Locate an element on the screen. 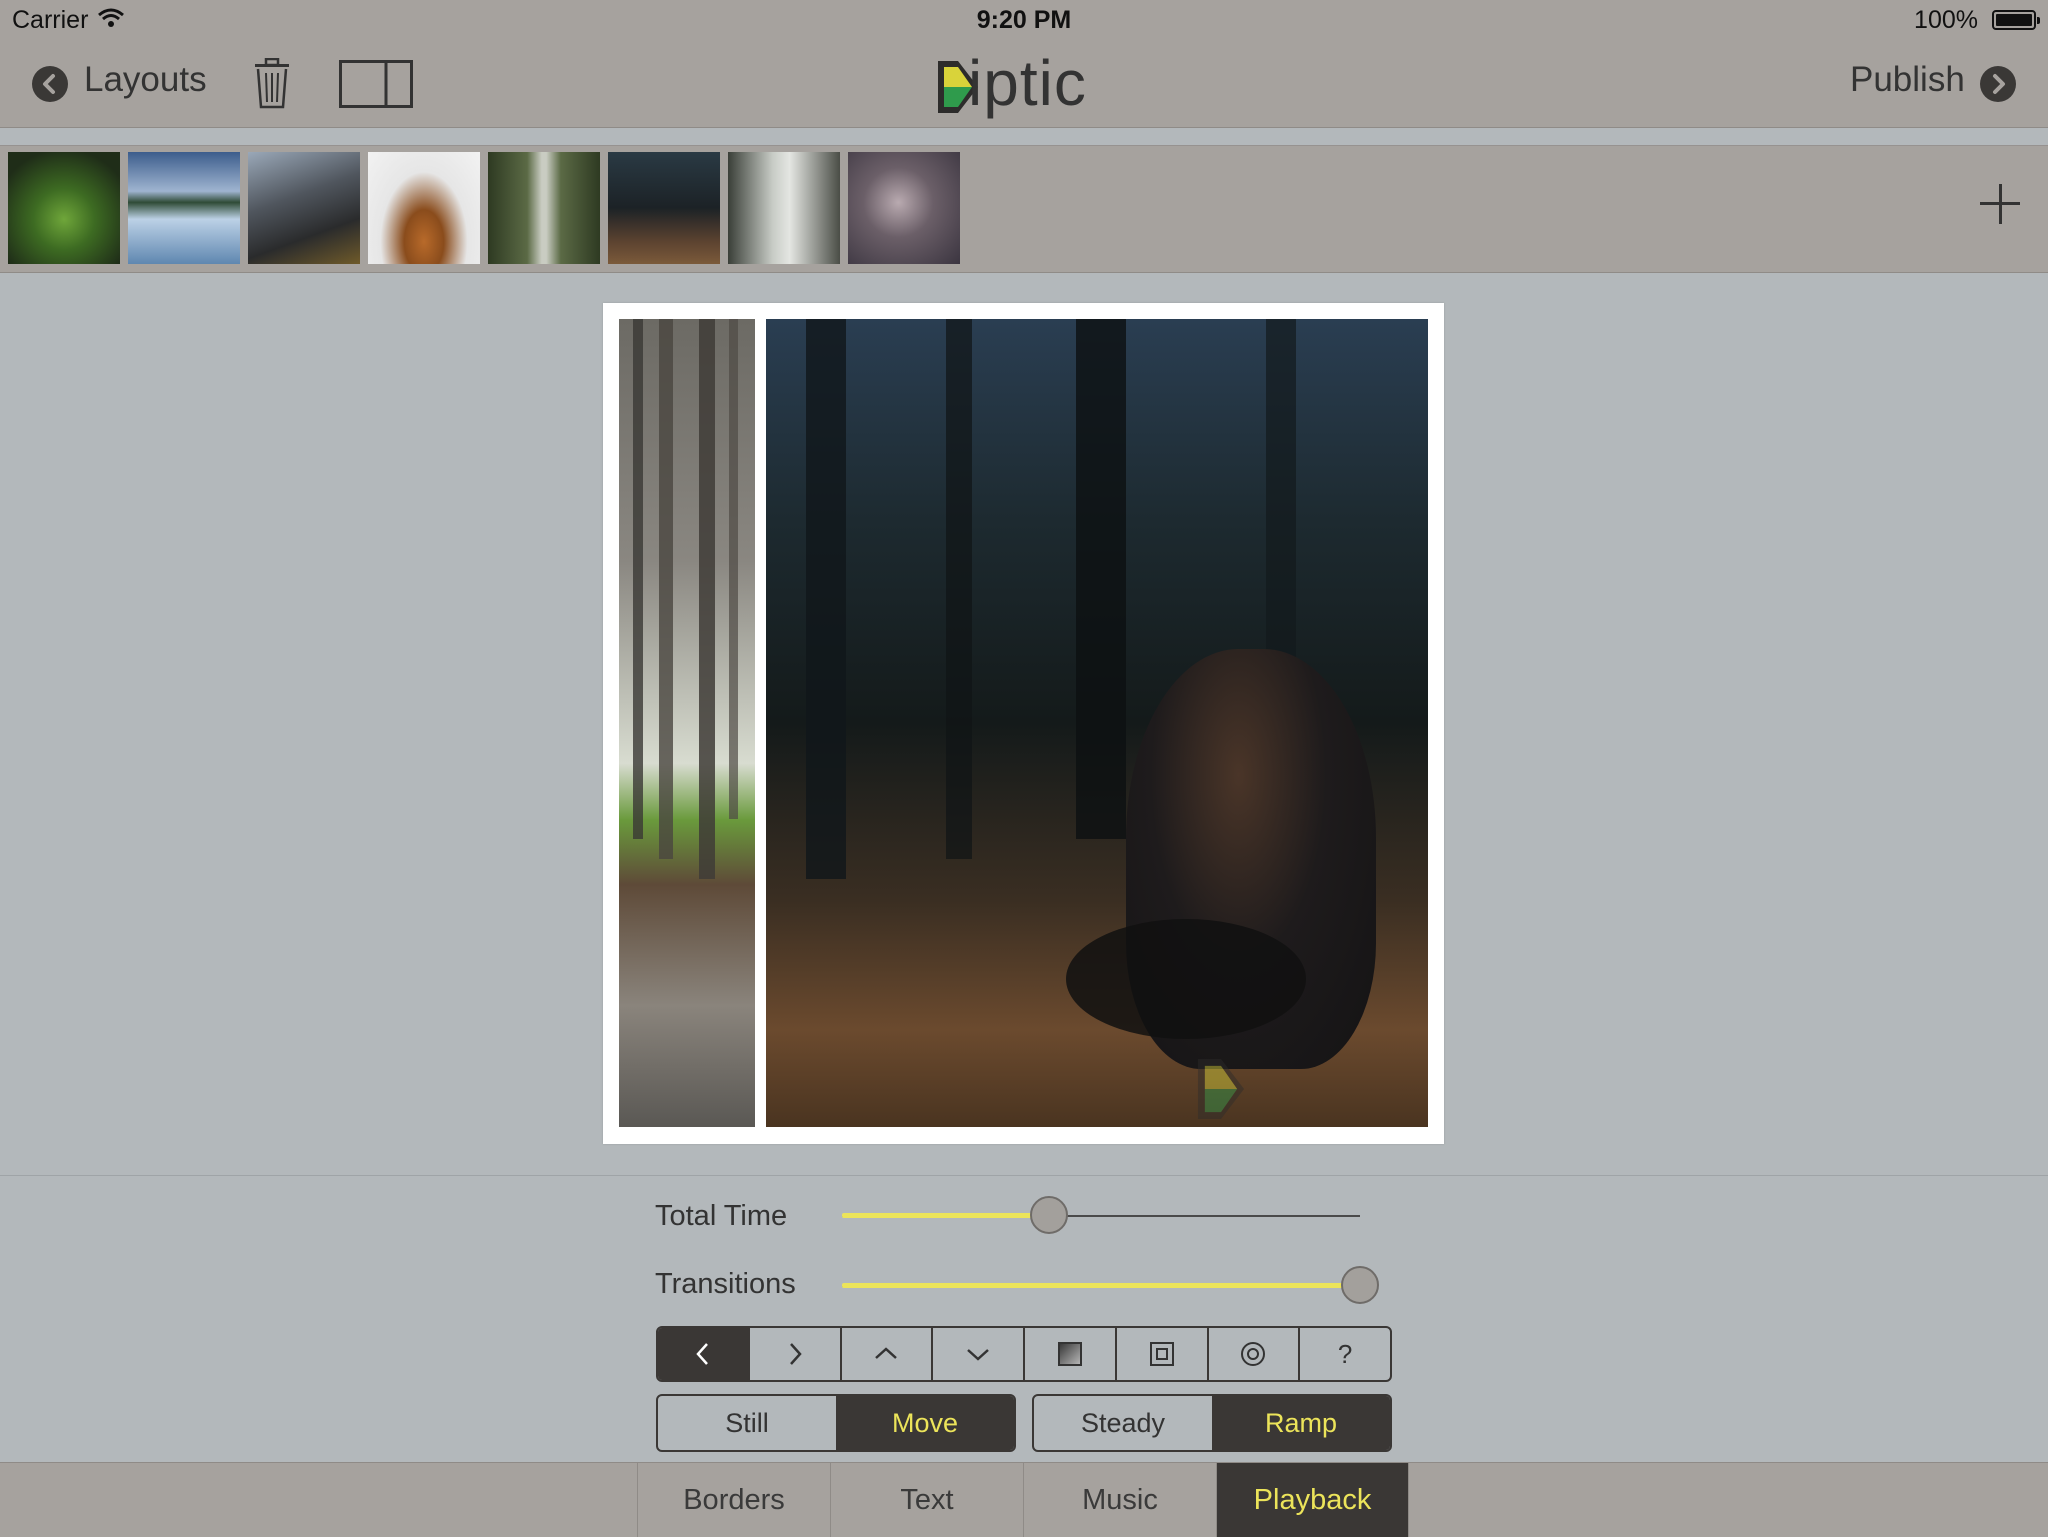  thumbnail-road is located at coordinates (544, 208).